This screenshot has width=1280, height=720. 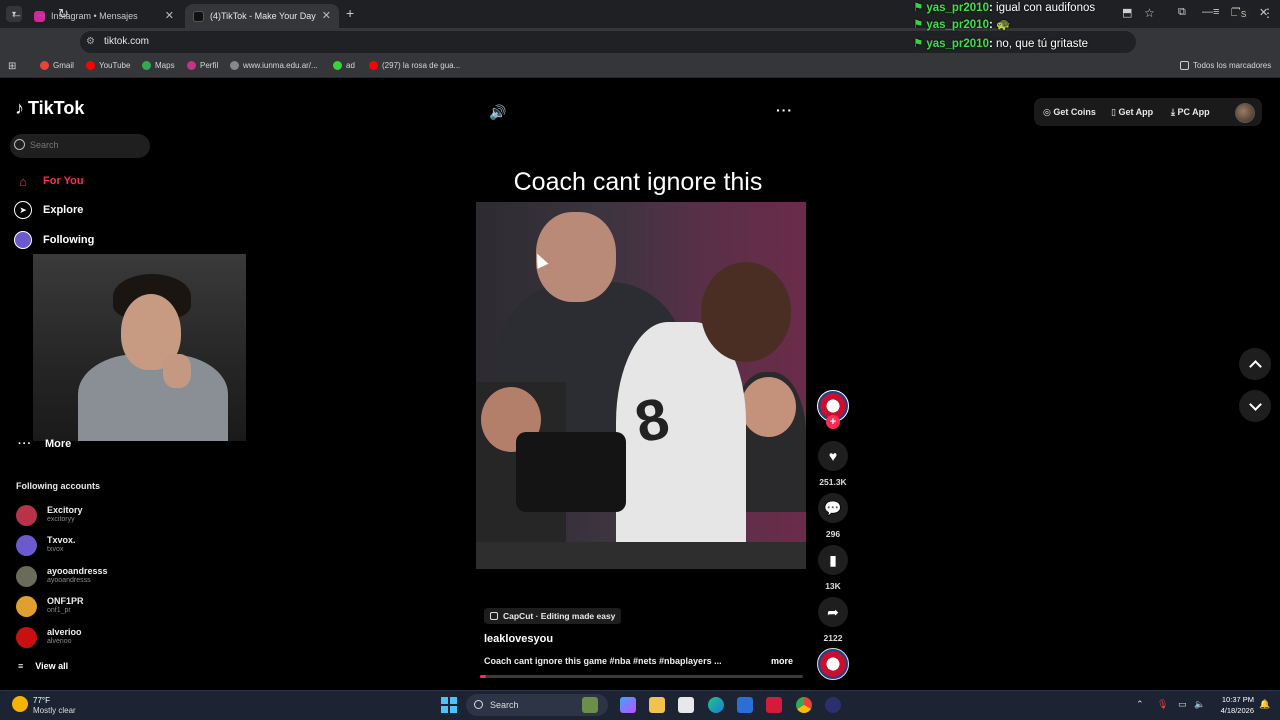 What do you see at coordinates (63, 14) in the screenshot?
I see `reload-icon: ↻` at bounding box center [63, 14].